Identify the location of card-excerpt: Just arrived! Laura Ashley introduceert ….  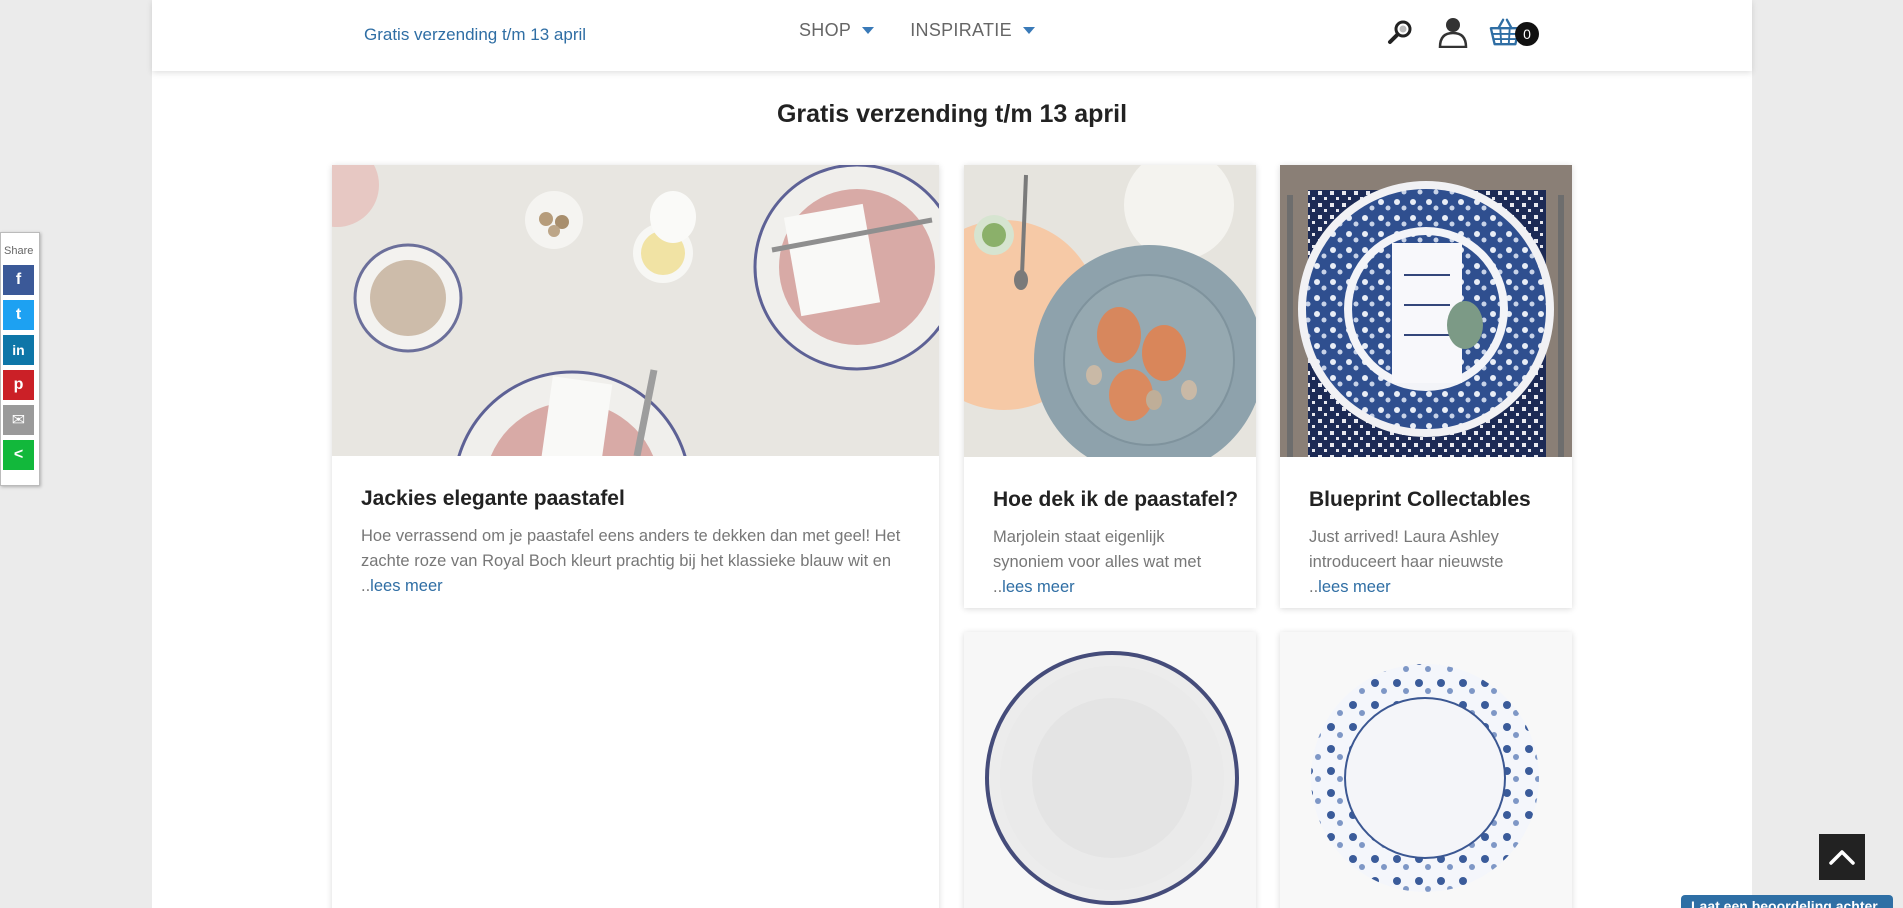
(1427, 562).